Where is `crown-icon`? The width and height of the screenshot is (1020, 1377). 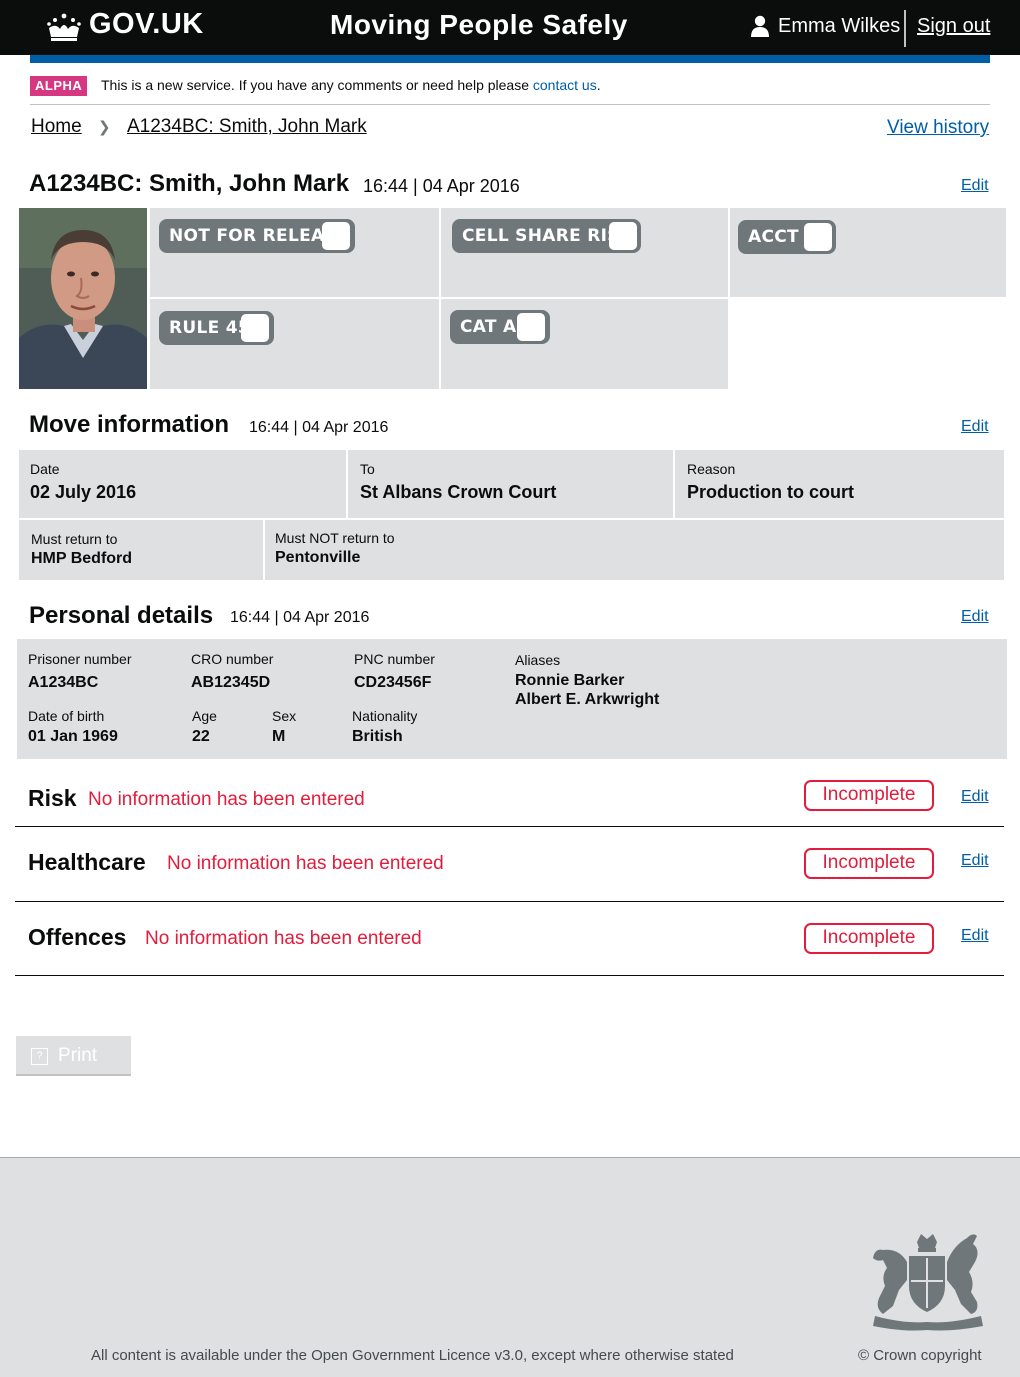
crown-icon is located at coordinates (64, 27).